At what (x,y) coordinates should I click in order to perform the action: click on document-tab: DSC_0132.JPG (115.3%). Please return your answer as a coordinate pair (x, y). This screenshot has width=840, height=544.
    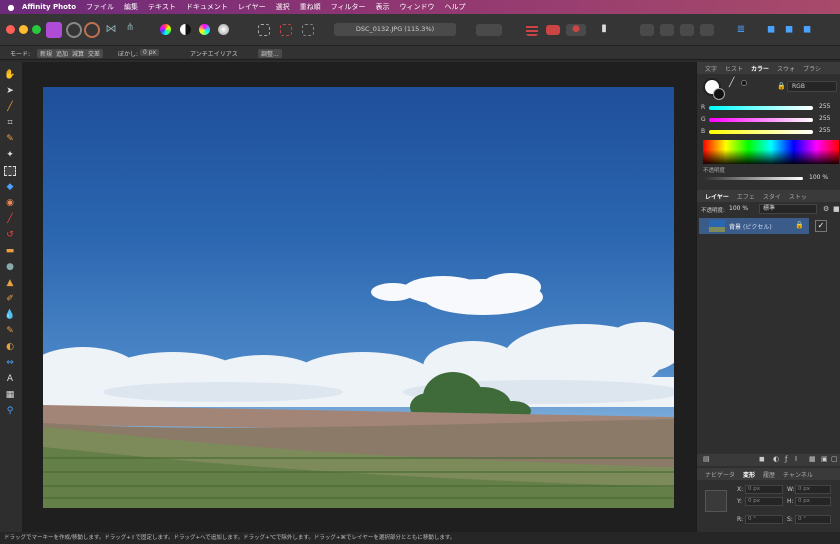
    Looking at the image, I should click on (395, 29).